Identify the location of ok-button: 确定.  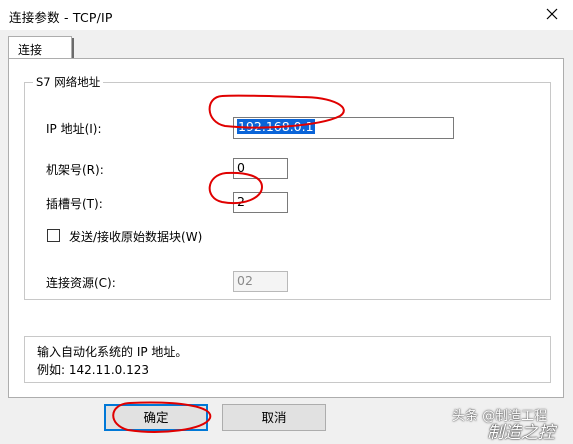
(156, 417).